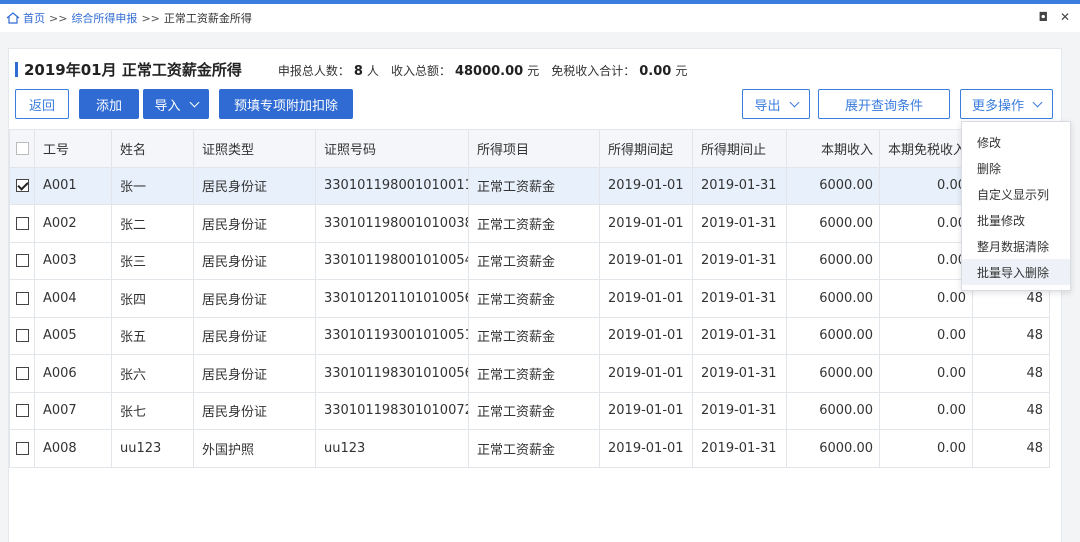 This screenshot has width=1080, height=542. I want to click on close-icon: ✕, so click(1065, 17).